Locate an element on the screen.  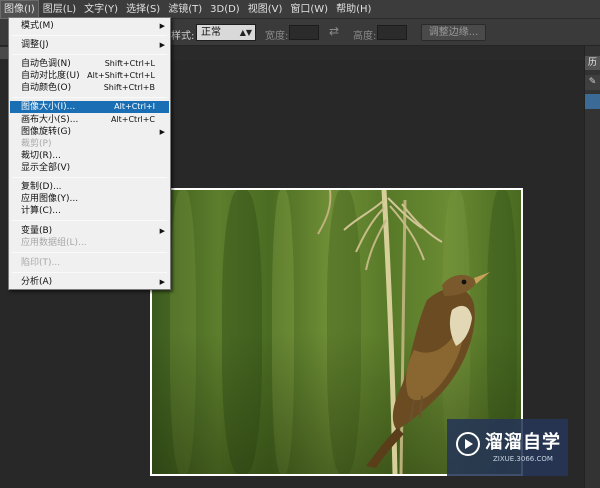
menu-item-shortcut: Alt+Ctrl+I is located at coordinates (134, 106).